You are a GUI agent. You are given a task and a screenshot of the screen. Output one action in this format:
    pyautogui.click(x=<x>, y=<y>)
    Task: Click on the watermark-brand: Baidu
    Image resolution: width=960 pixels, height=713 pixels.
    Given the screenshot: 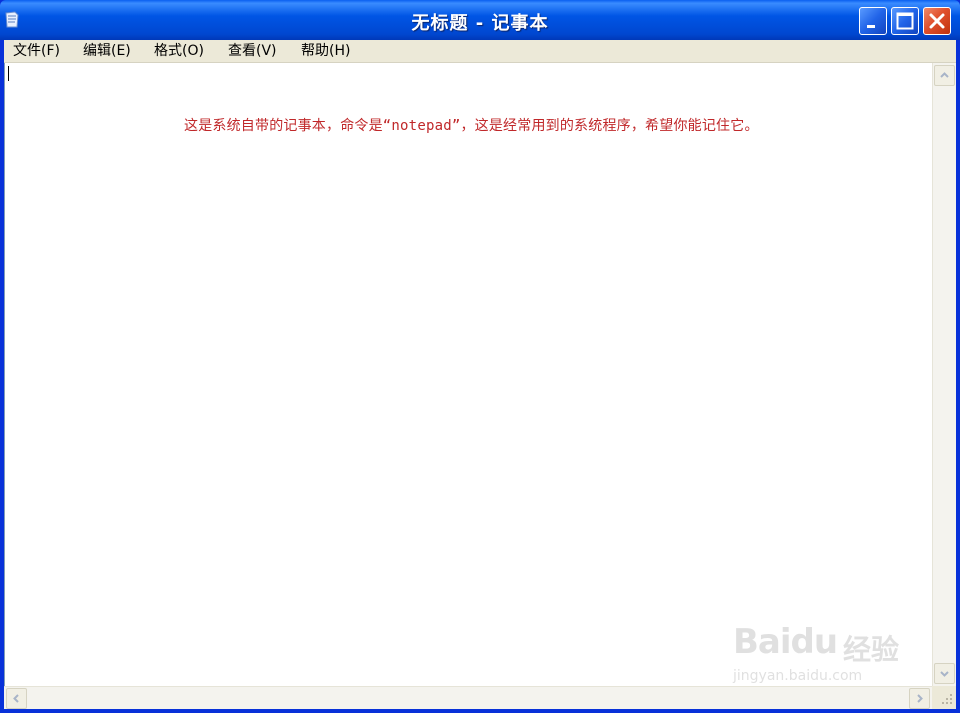 What is the action you would take?
    pyautogui.click(x=785, y=642)
    